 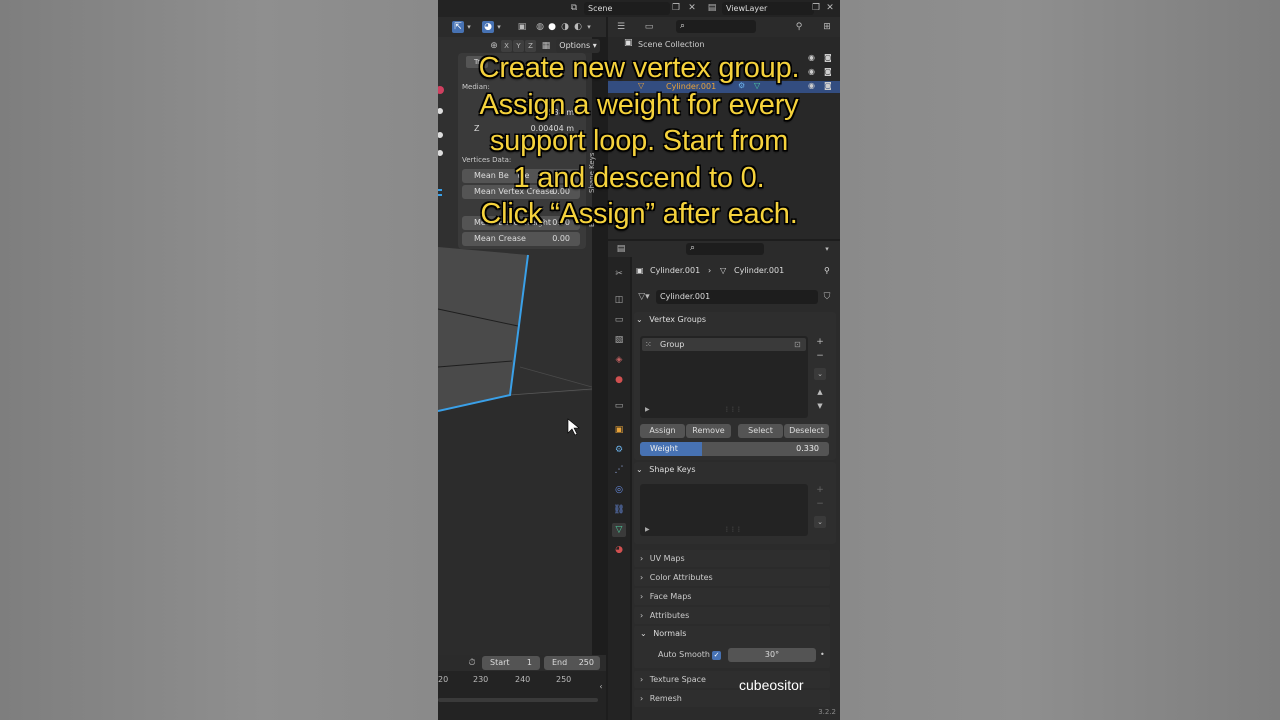 What do you see at coordinates (759, 270) in the screenshot?
I see `breadcrumb-data: Cylinder.001` at bounding box center [759, 270].